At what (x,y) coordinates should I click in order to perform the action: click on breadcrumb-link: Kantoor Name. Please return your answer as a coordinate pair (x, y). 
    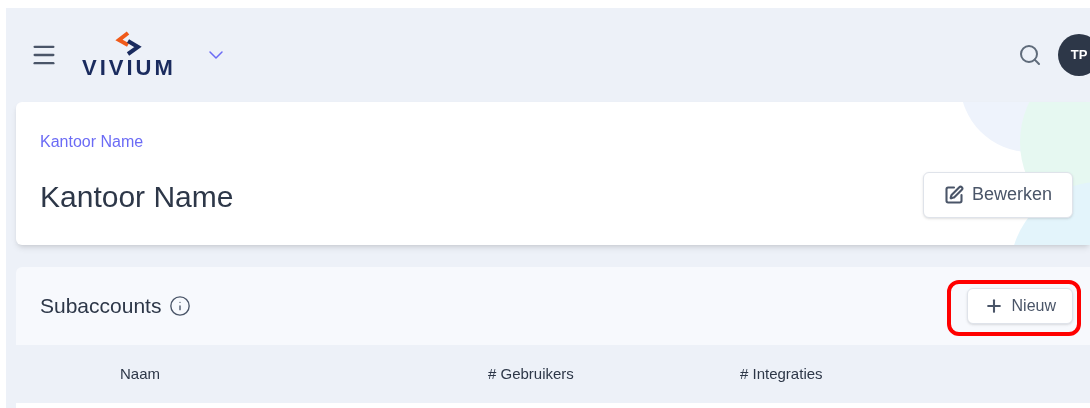
    Looking at the image, I should click on (565, 142).